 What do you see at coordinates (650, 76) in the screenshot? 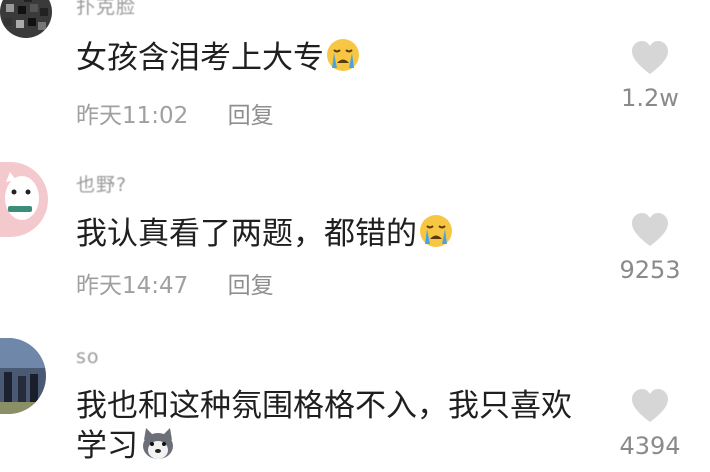
I see `like-button: 1.2w` at bounding box center [650, 76].